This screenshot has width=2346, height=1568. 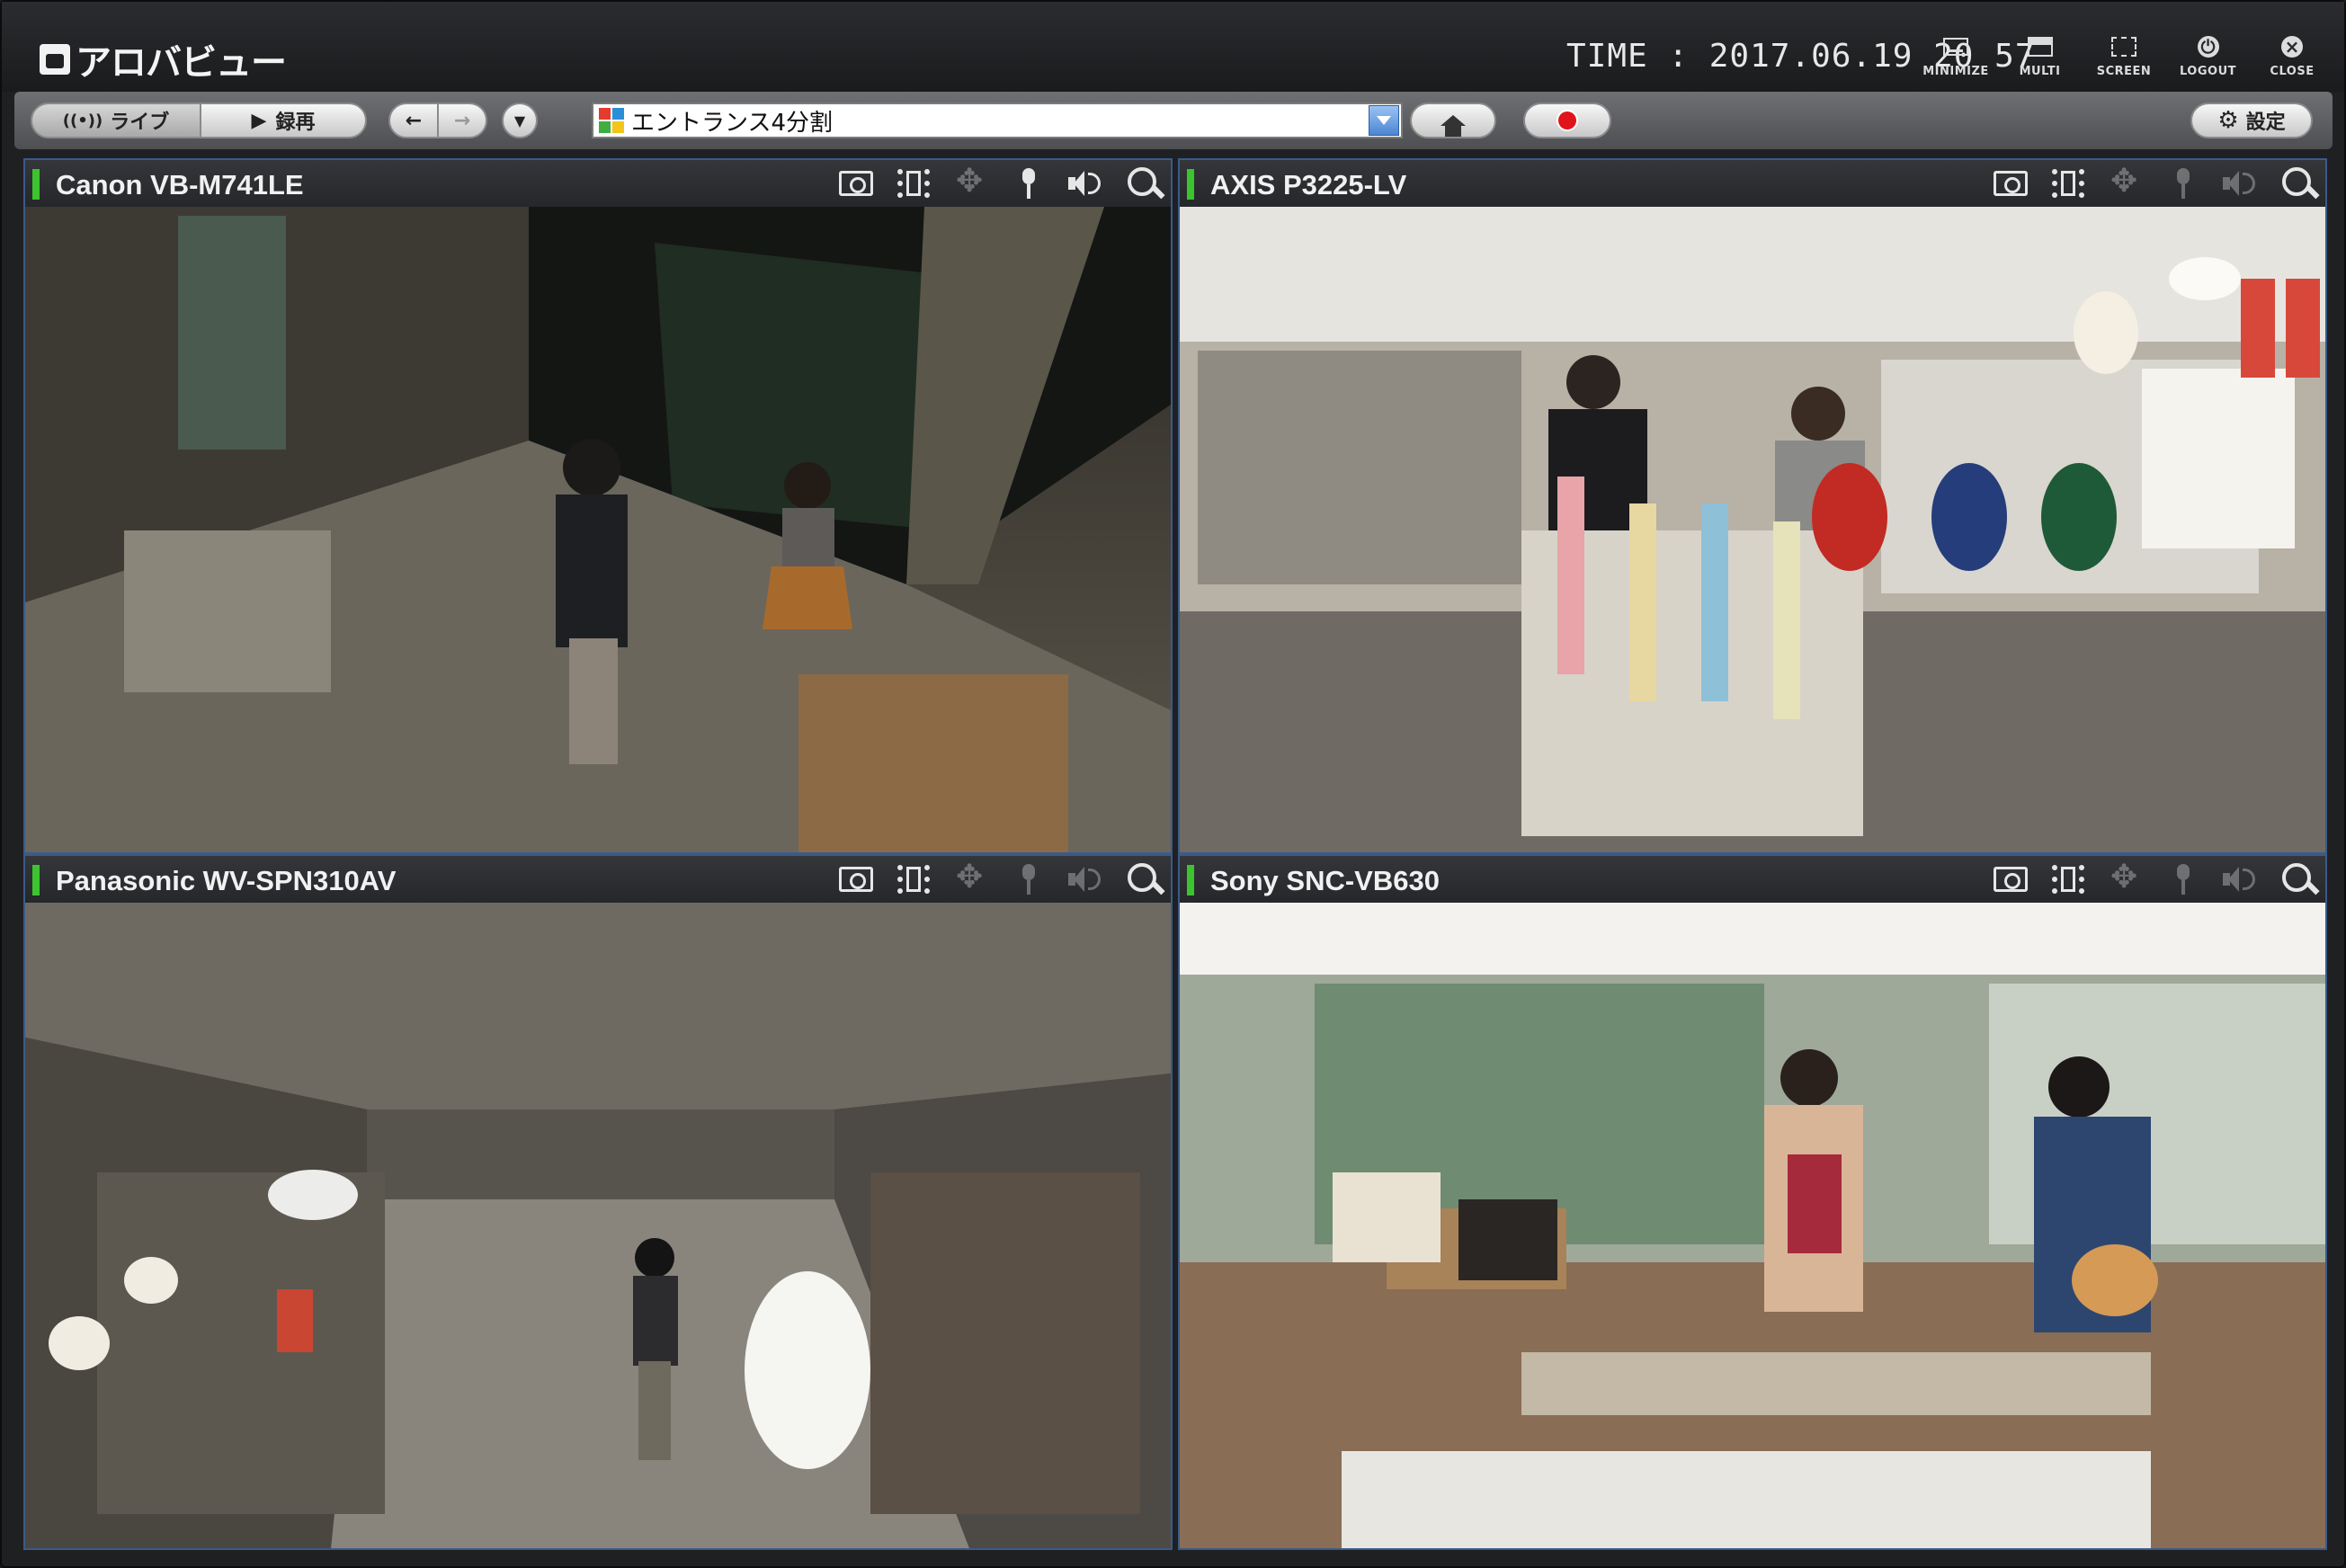 What do you see at coordinates (2292, 60) in the screenshot?
I see `close-button: × CLOSE` at bounding box center [2292, 60].